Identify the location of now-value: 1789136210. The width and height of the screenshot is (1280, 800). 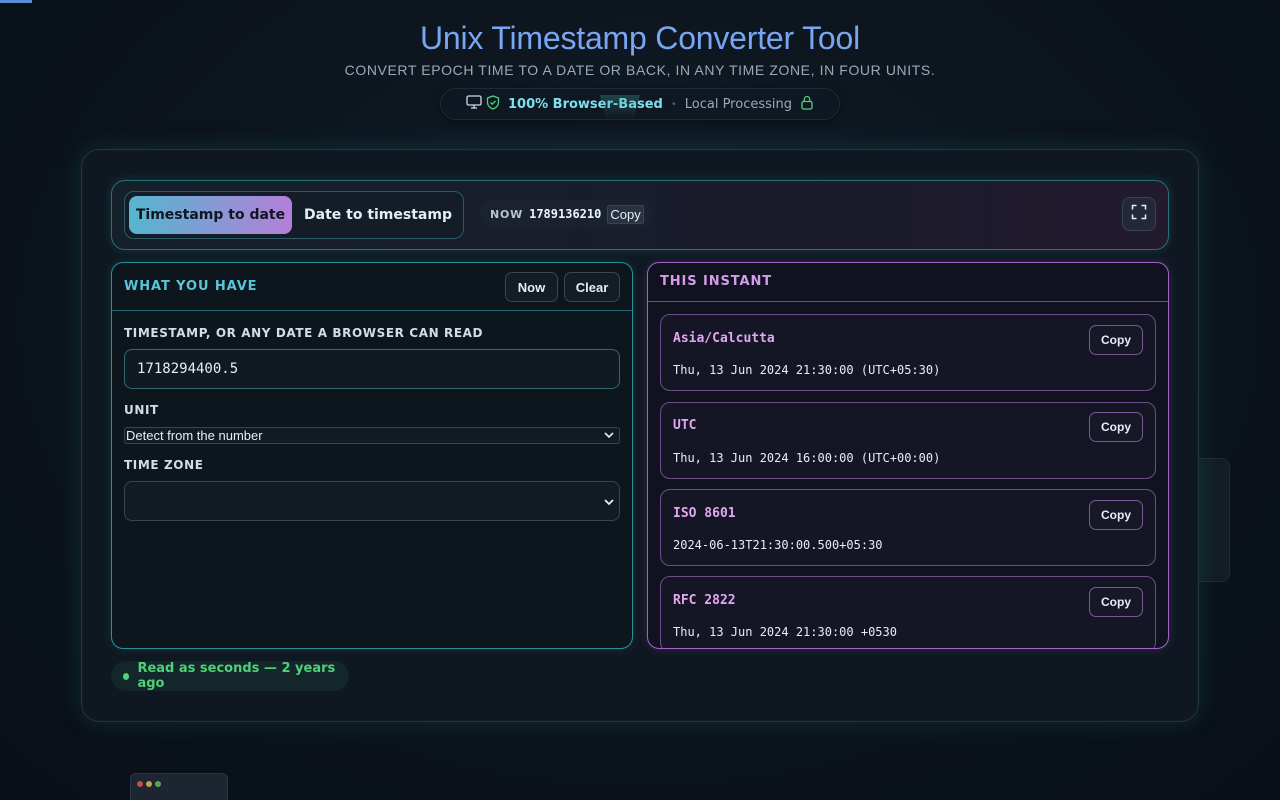
(565, 214).